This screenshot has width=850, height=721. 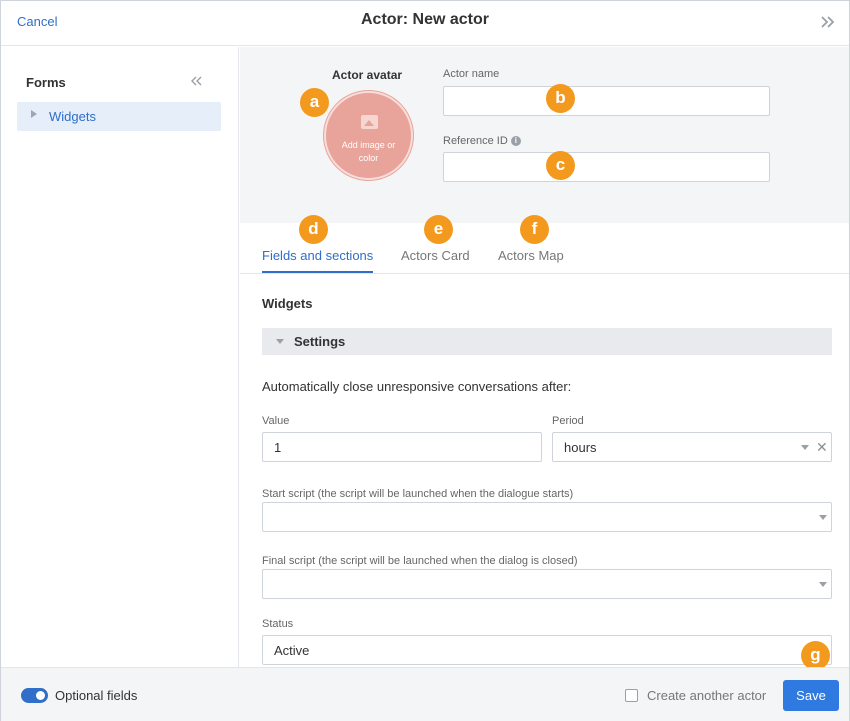 I want to click on period-select: hours ✕, so click(x=692, y=447).